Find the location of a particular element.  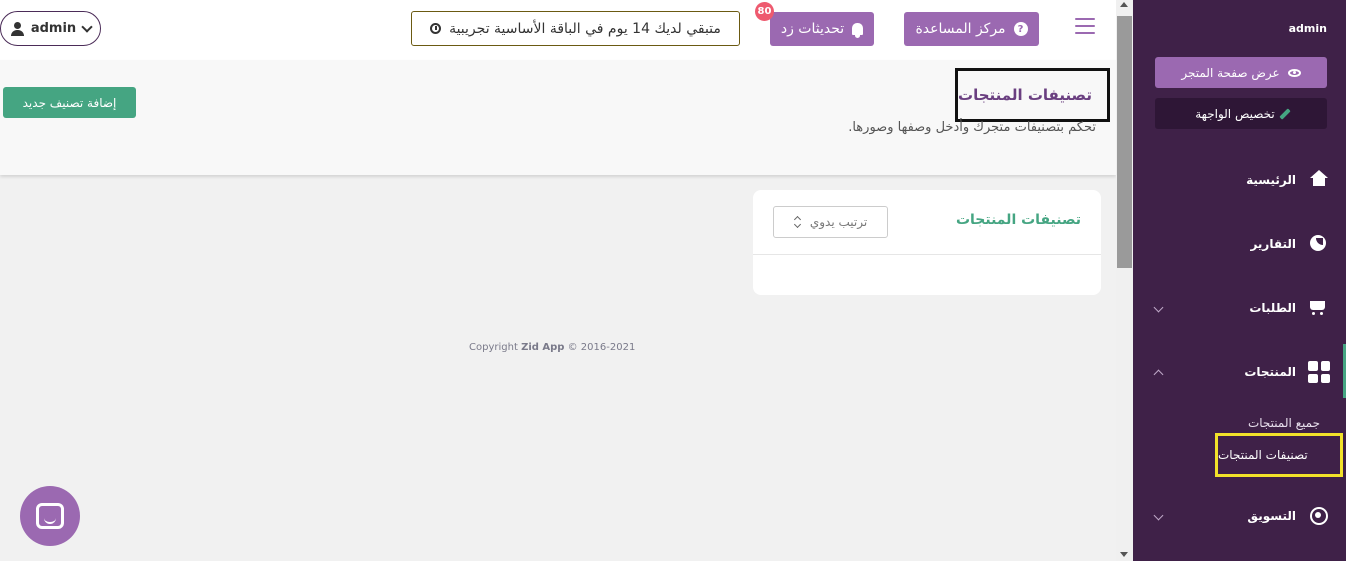

card-title: تصنيفات المنتجات is located at coordinates (1018, 220).